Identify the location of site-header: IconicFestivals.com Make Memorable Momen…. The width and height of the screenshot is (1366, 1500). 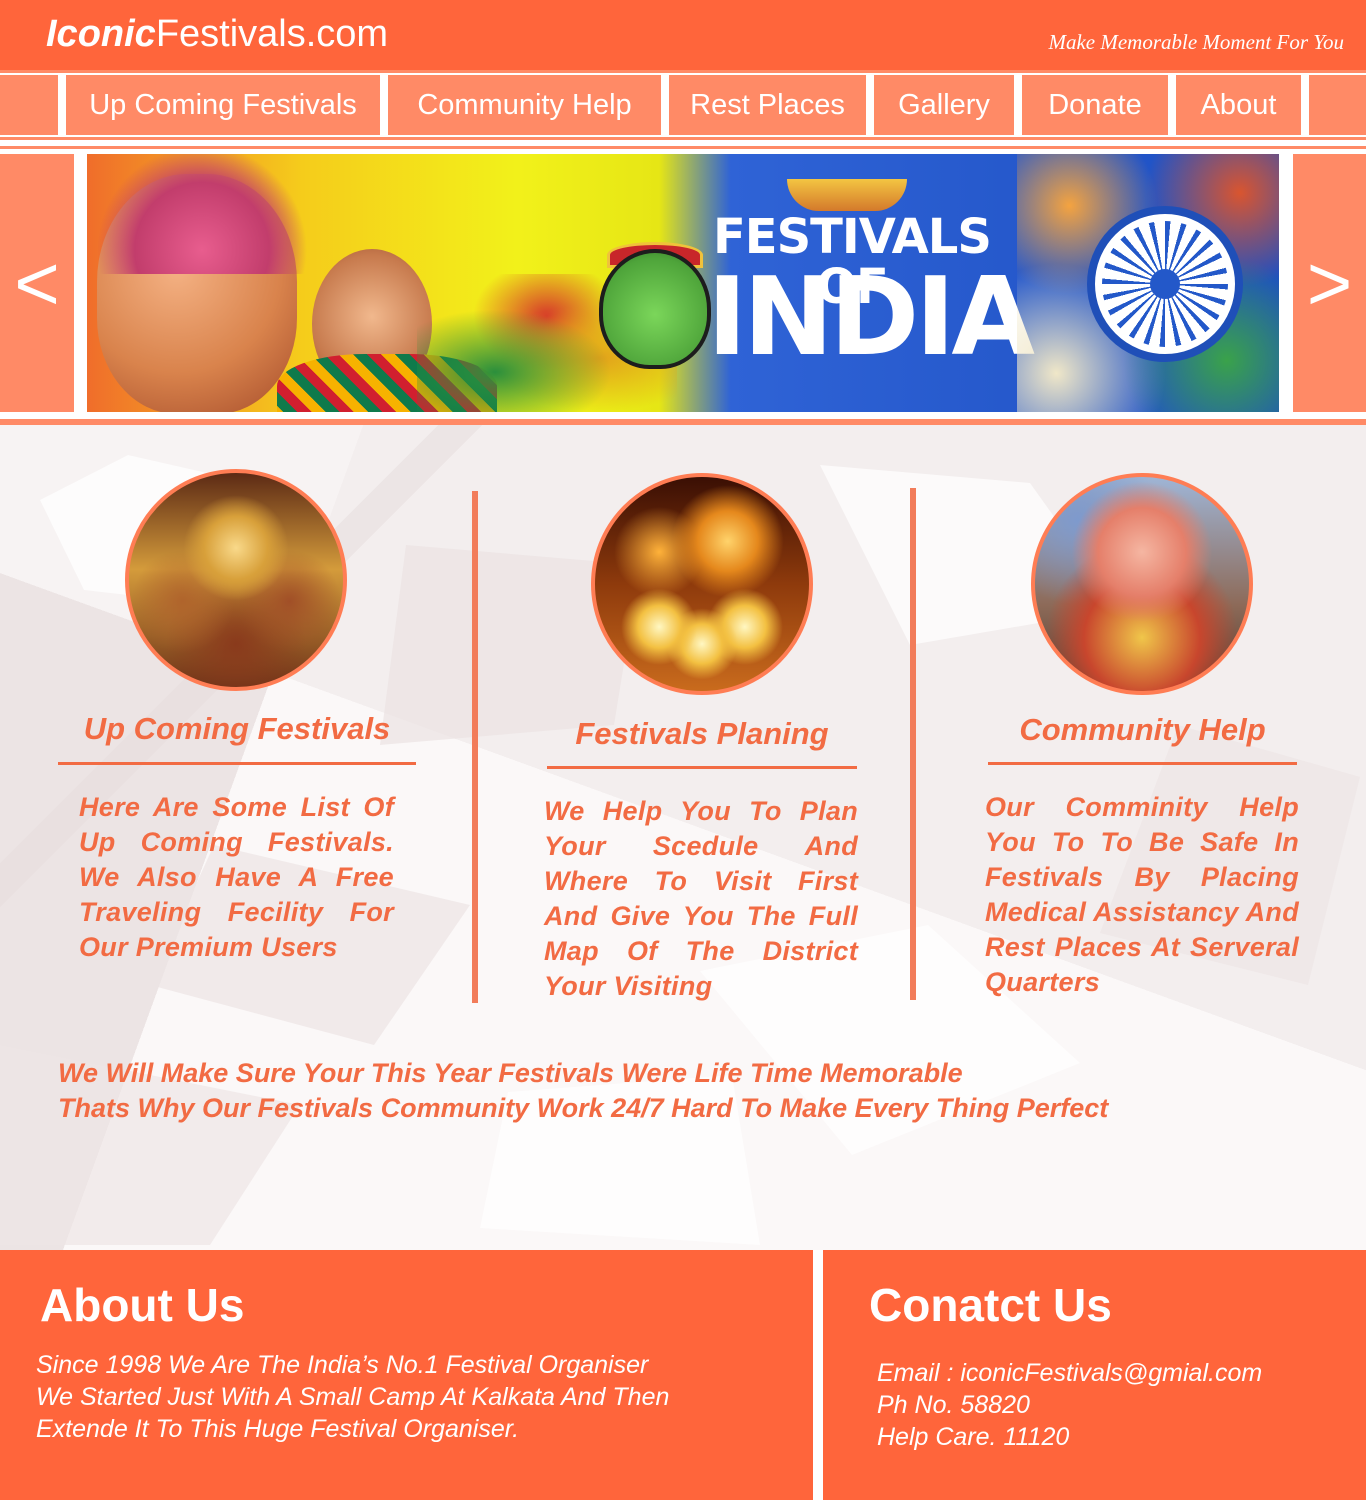
(683, 35).